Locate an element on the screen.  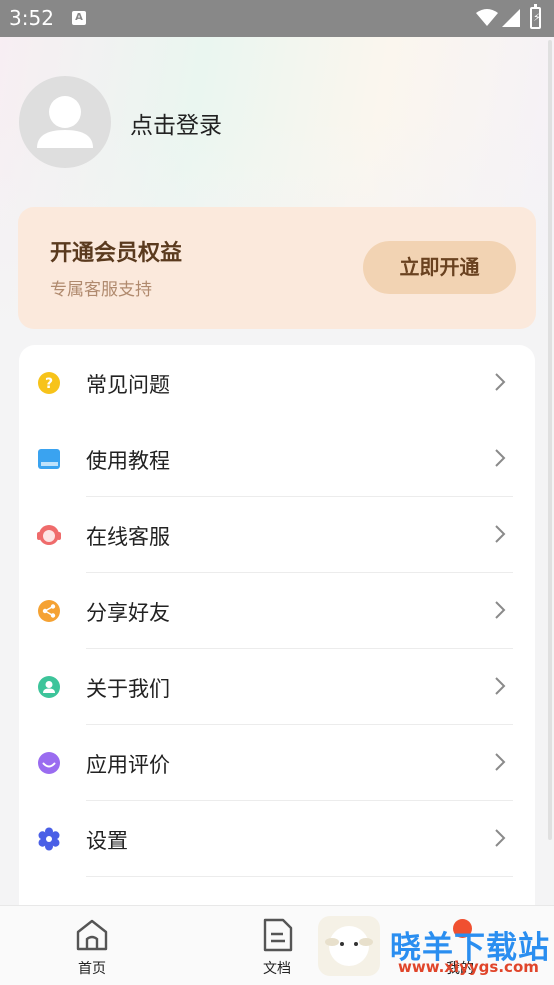
menu-item-rate-app: 应用评价 is located at coordinates (277, 763).